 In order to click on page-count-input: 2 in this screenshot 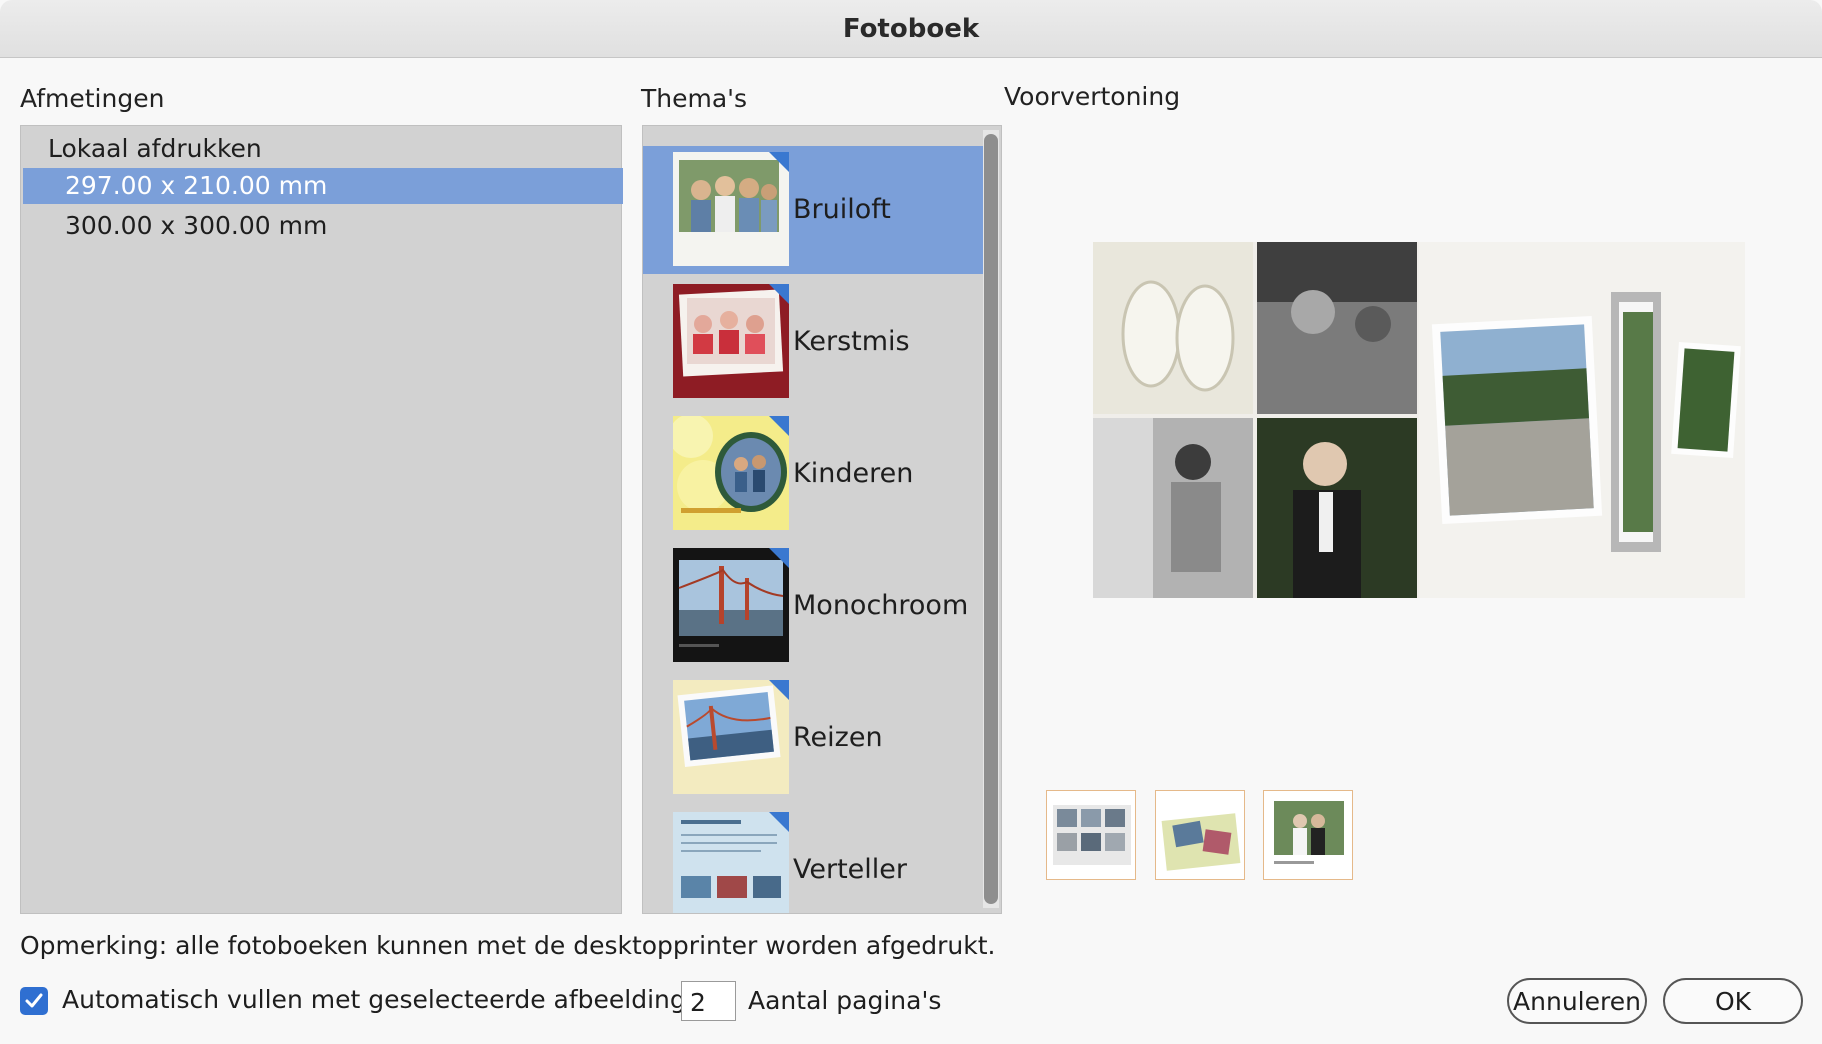, I will do `click(708, 1001)`.